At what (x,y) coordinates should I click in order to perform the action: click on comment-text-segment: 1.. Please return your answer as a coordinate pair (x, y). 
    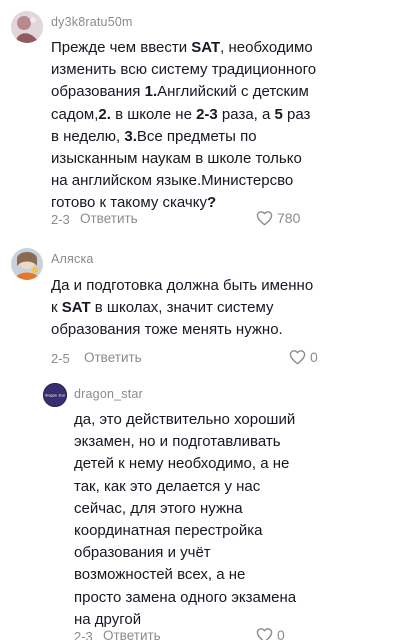
    Looking at the image, I should click on (151, 92).